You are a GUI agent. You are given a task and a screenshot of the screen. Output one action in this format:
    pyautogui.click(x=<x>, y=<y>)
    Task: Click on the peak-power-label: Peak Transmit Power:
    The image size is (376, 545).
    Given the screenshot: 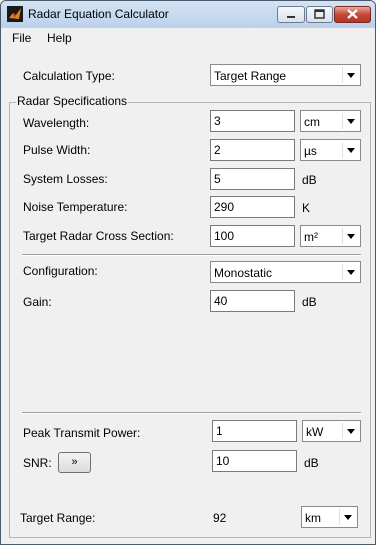 What is the action you would take?
    pyautogui.click(x=82, y=433)
    